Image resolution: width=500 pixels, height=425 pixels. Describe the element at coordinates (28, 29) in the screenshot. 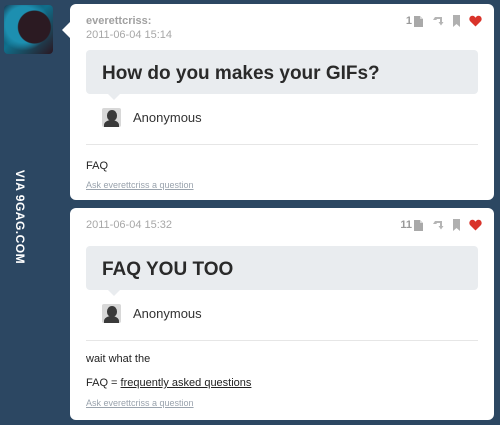

I see `blog-avatar` at that location.